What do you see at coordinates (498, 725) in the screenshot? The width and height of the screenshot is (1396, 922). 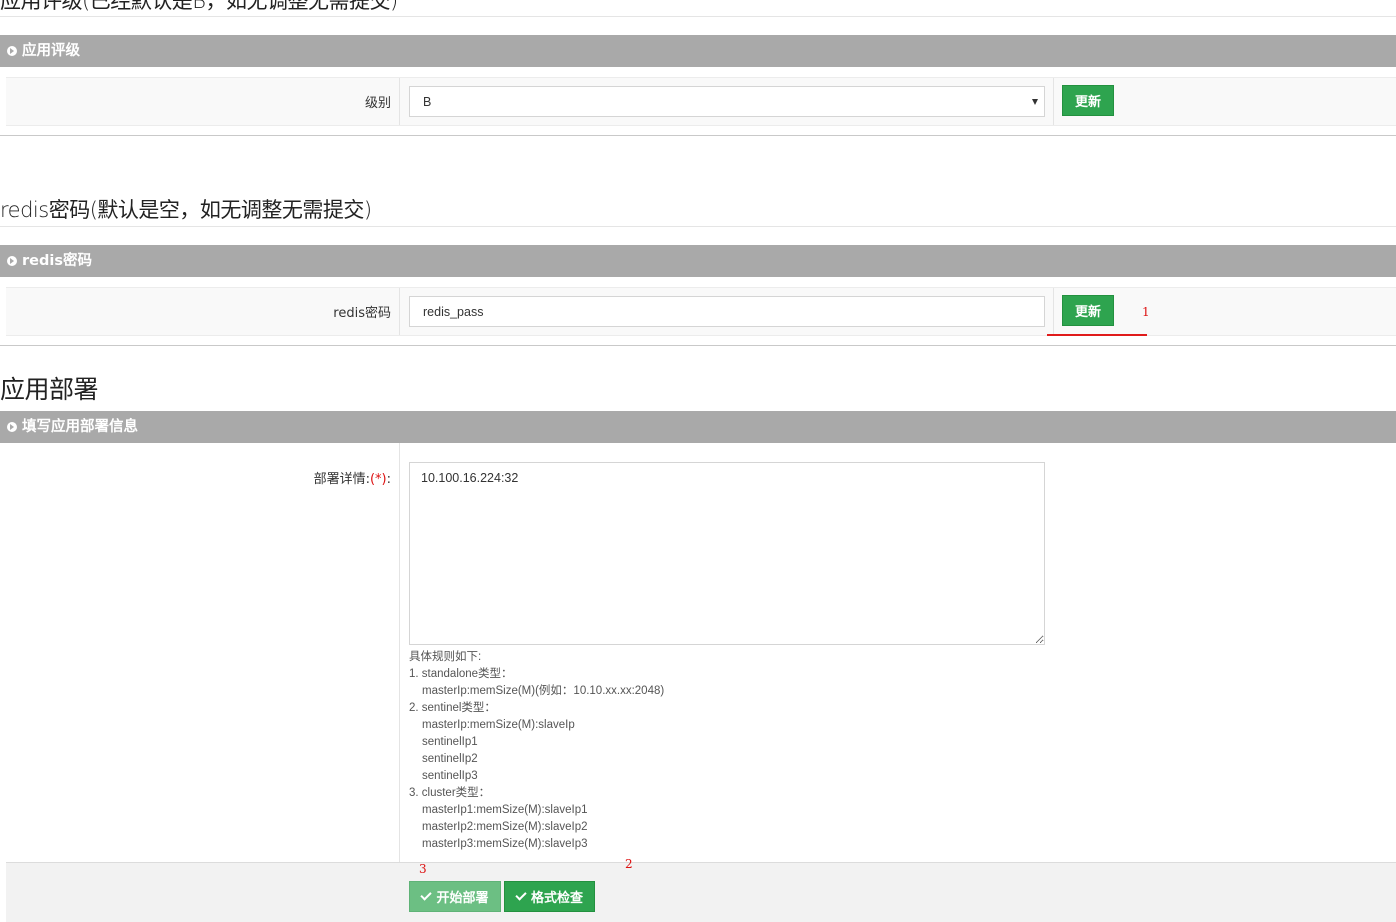 I see `rules-line: masterIp:memSize(M):slaveIp` at bounding box center [498, 725].